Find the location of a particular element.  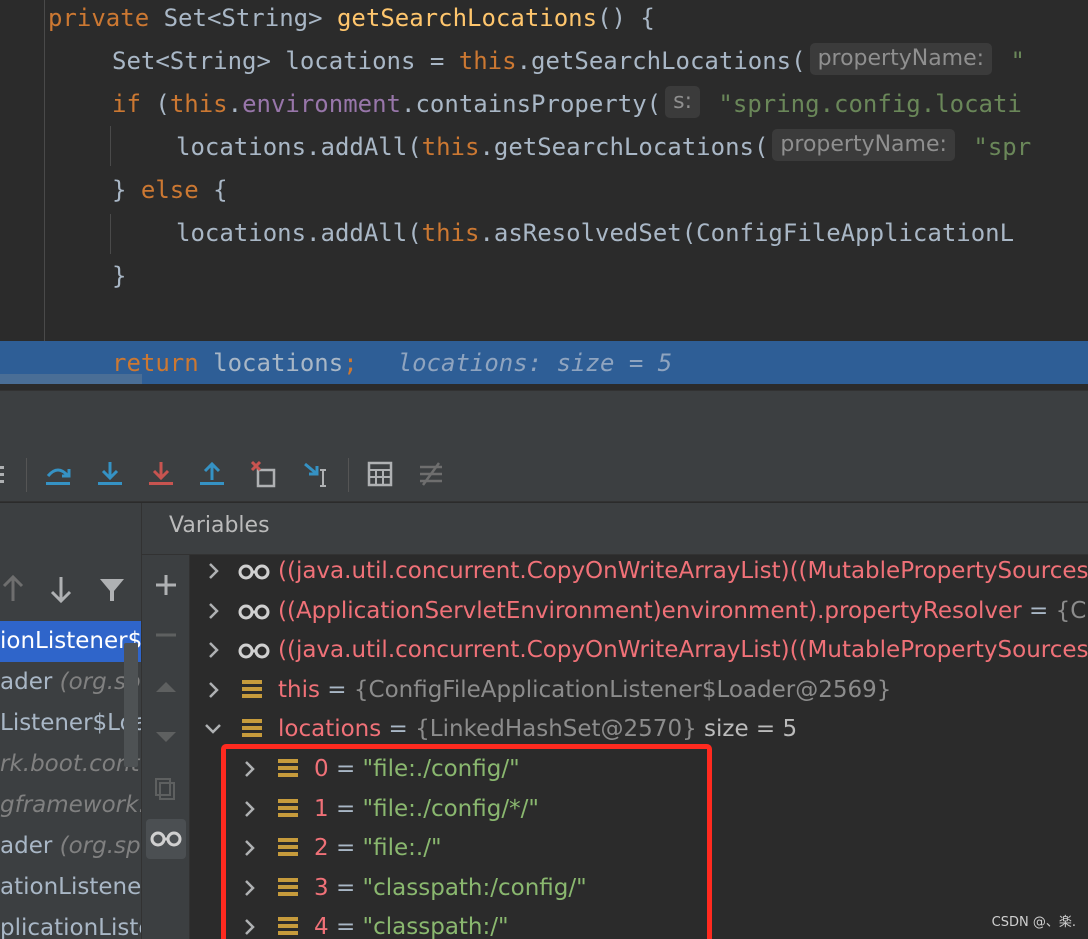

remove-watch-button is located at coordinates (166, 635).